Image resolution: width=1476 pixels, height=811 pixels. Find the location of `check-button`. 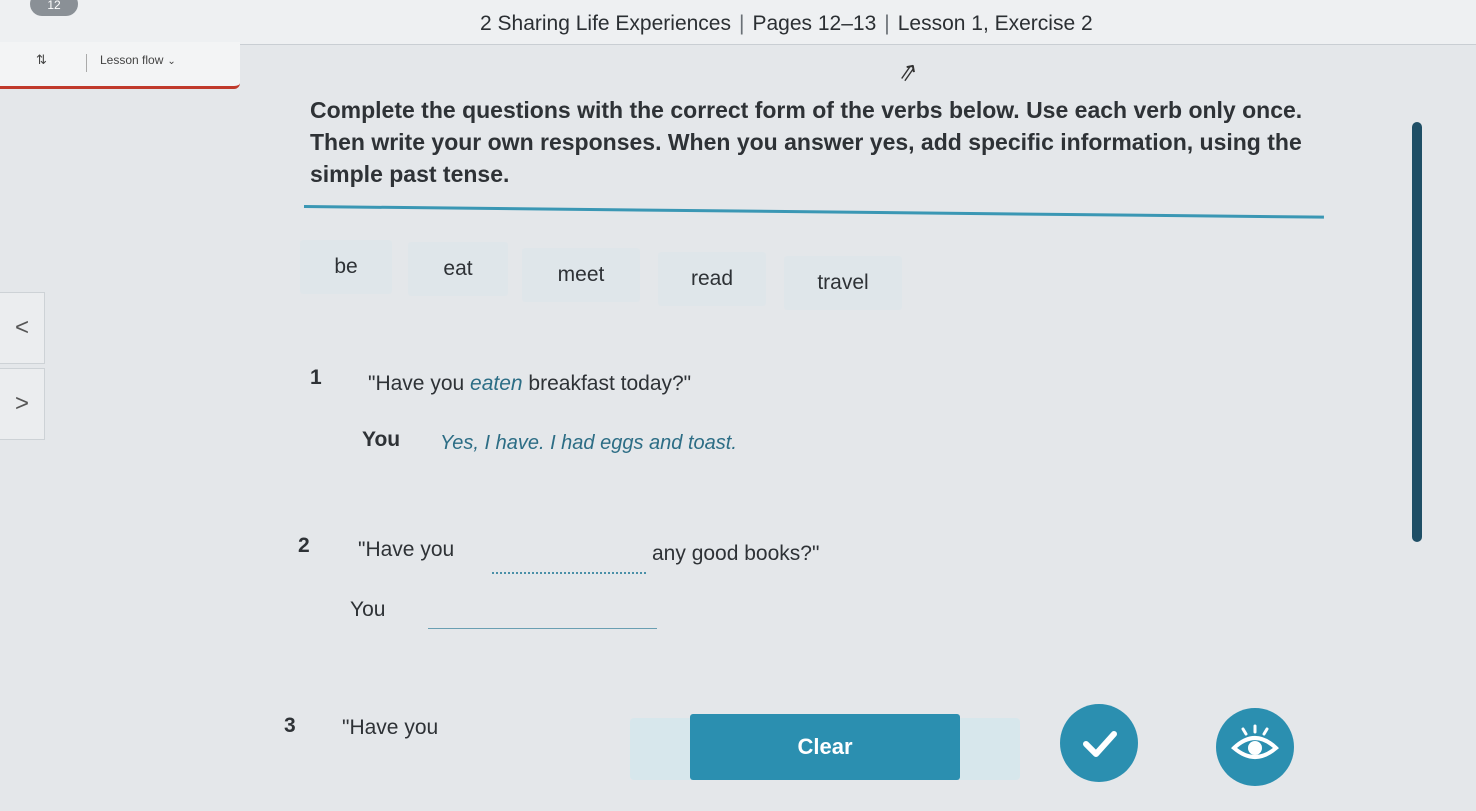

check-button is located at coordinates (1099, 743).